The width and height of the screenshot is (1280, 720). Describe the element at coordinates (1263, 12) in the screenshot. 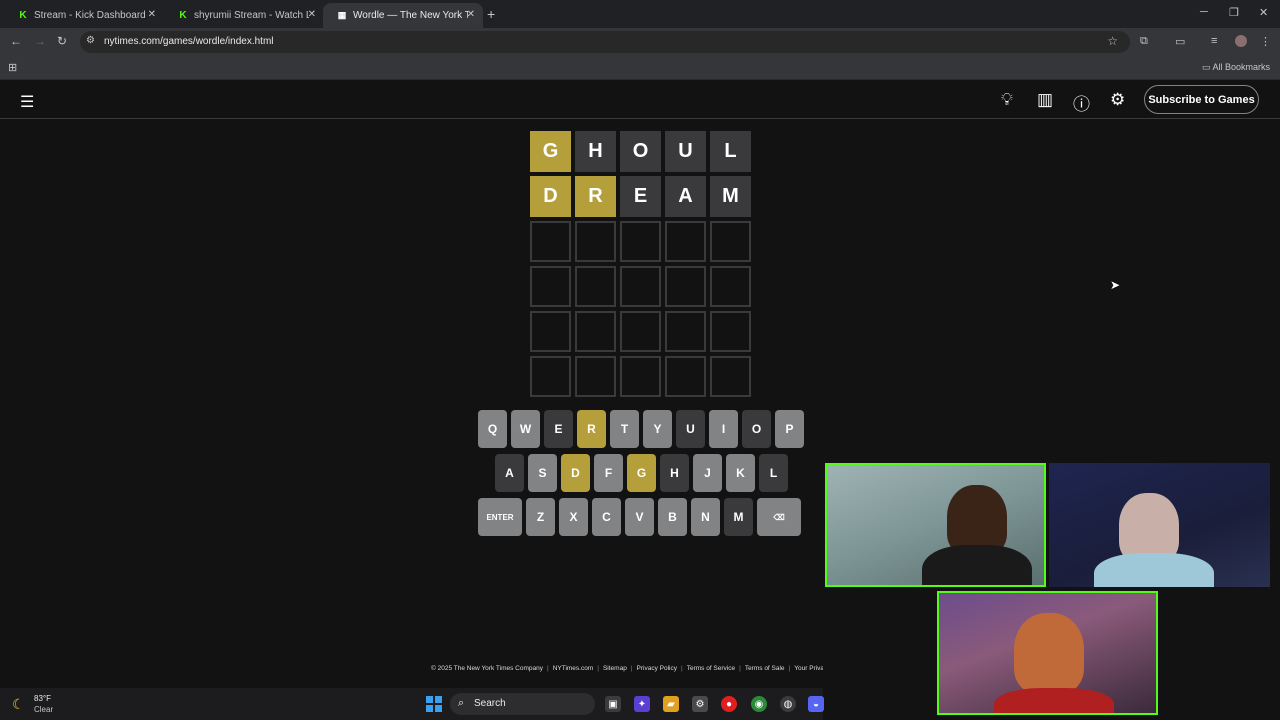

I see `close-window-icon: ✕` at that location.